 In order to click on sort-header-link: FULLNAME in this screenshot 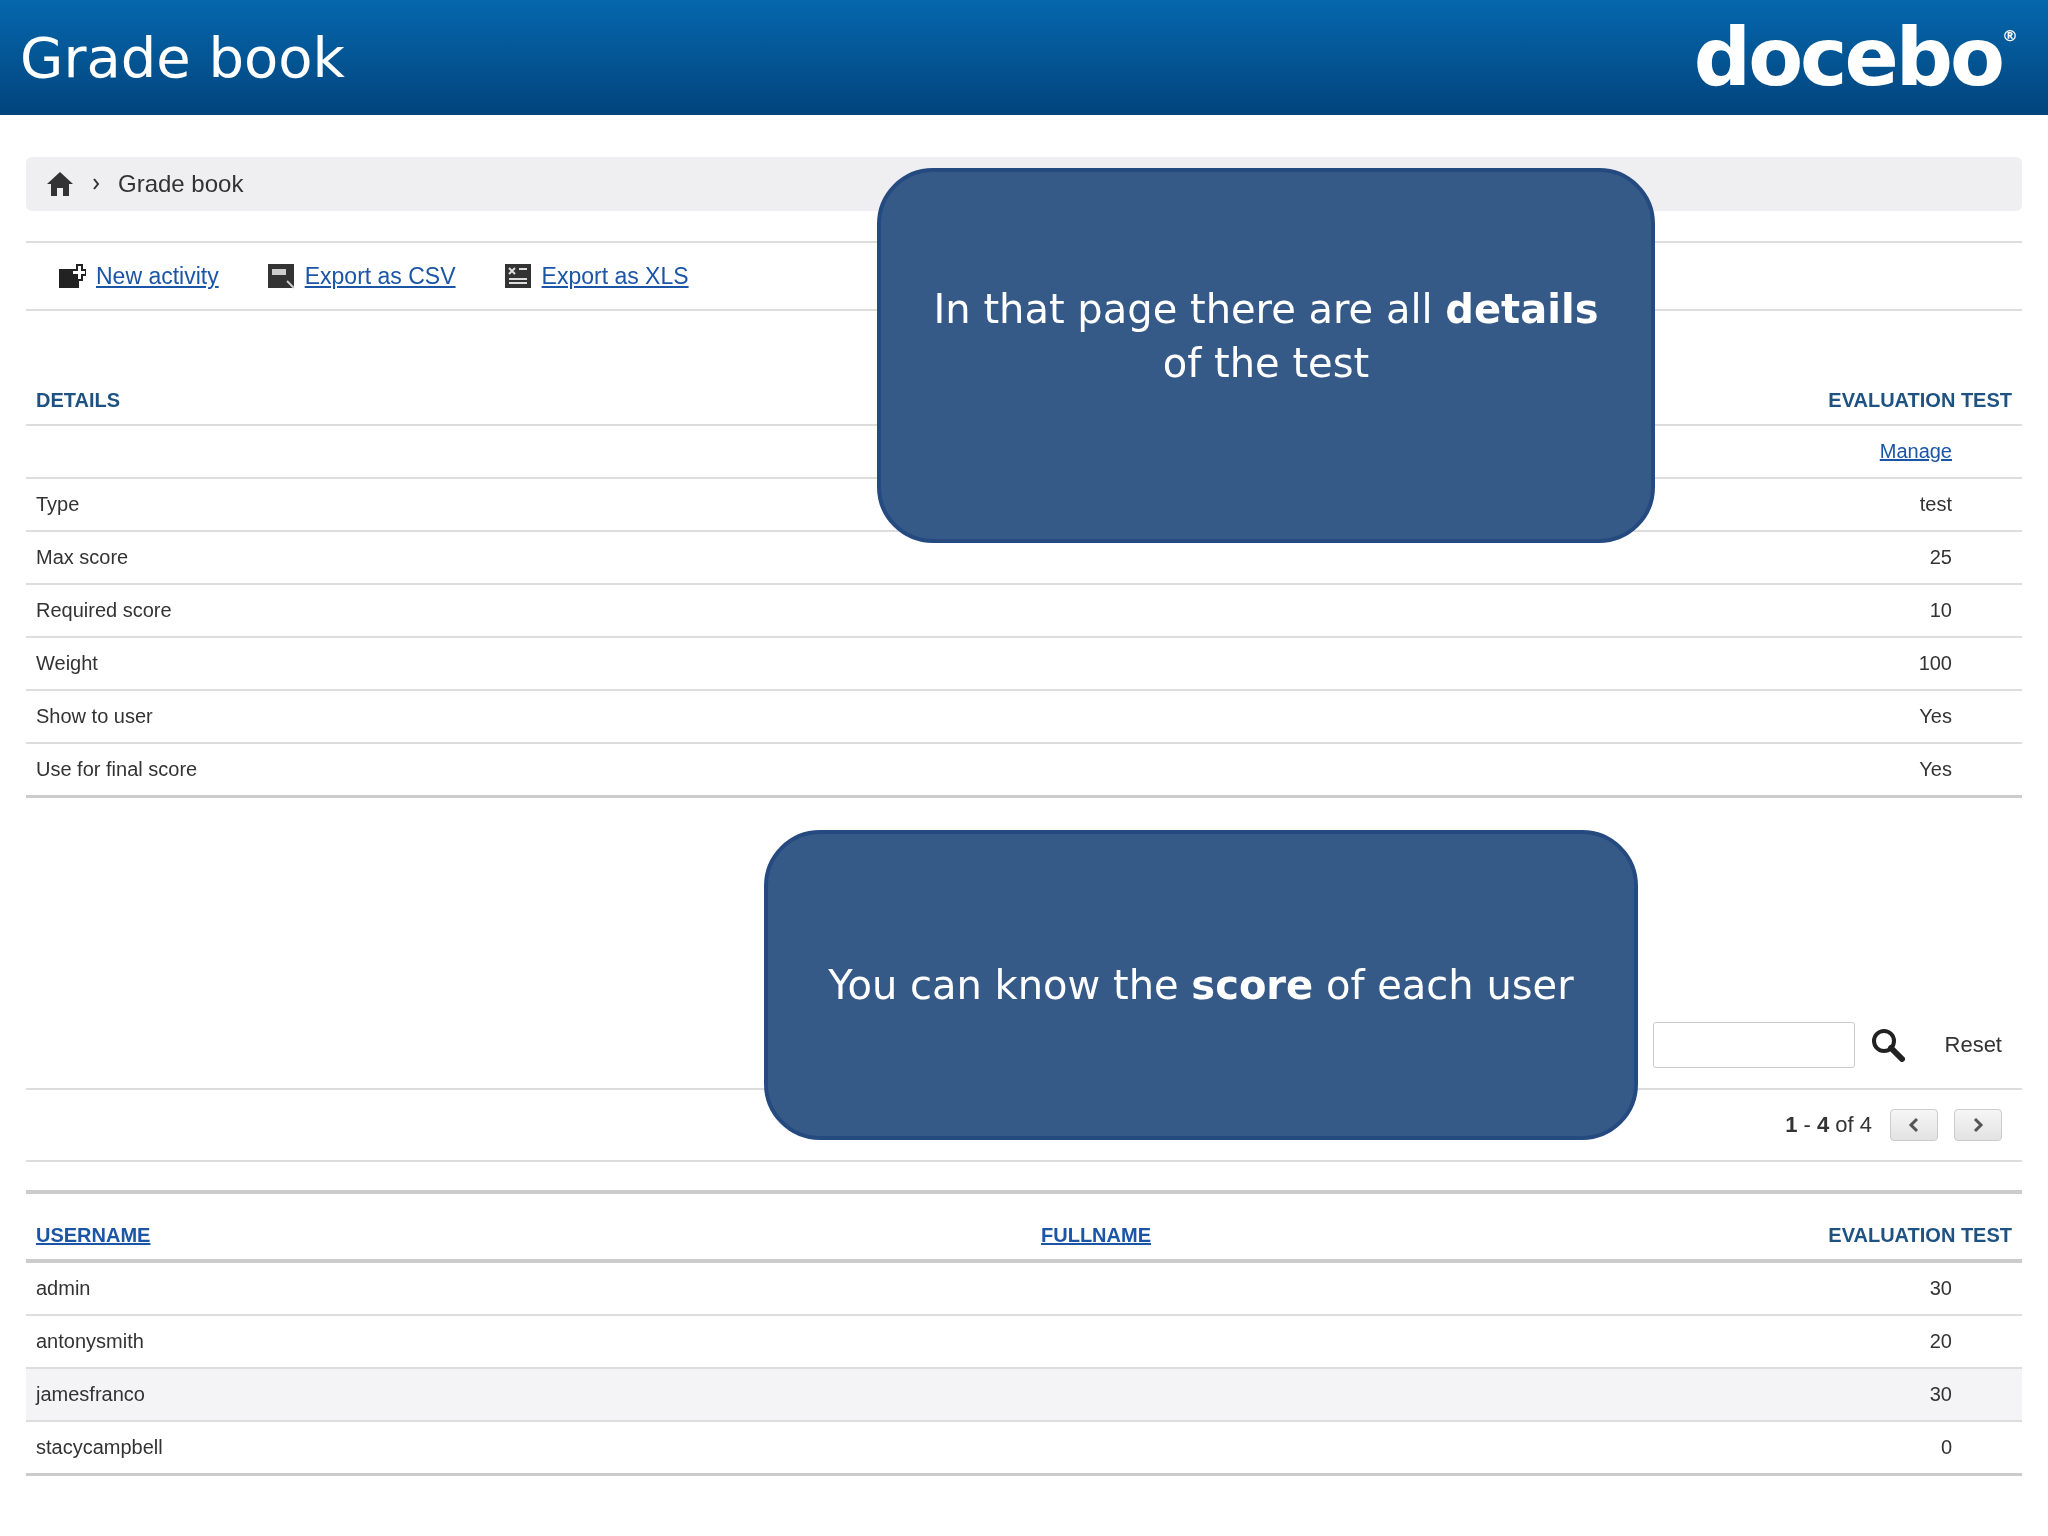, I will do `click(1096, 1235)`.